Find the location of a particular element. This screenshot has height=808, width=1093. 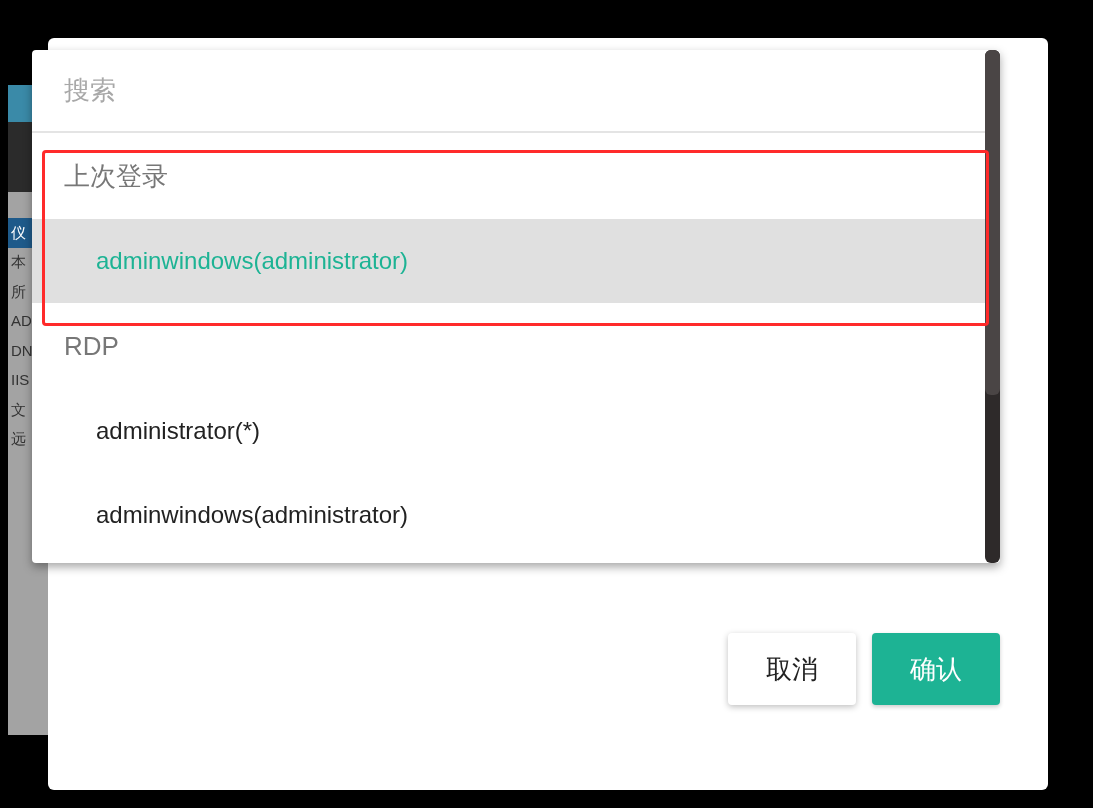

account-option: adminwindows(administrator) is located at coordinates (508, 515).